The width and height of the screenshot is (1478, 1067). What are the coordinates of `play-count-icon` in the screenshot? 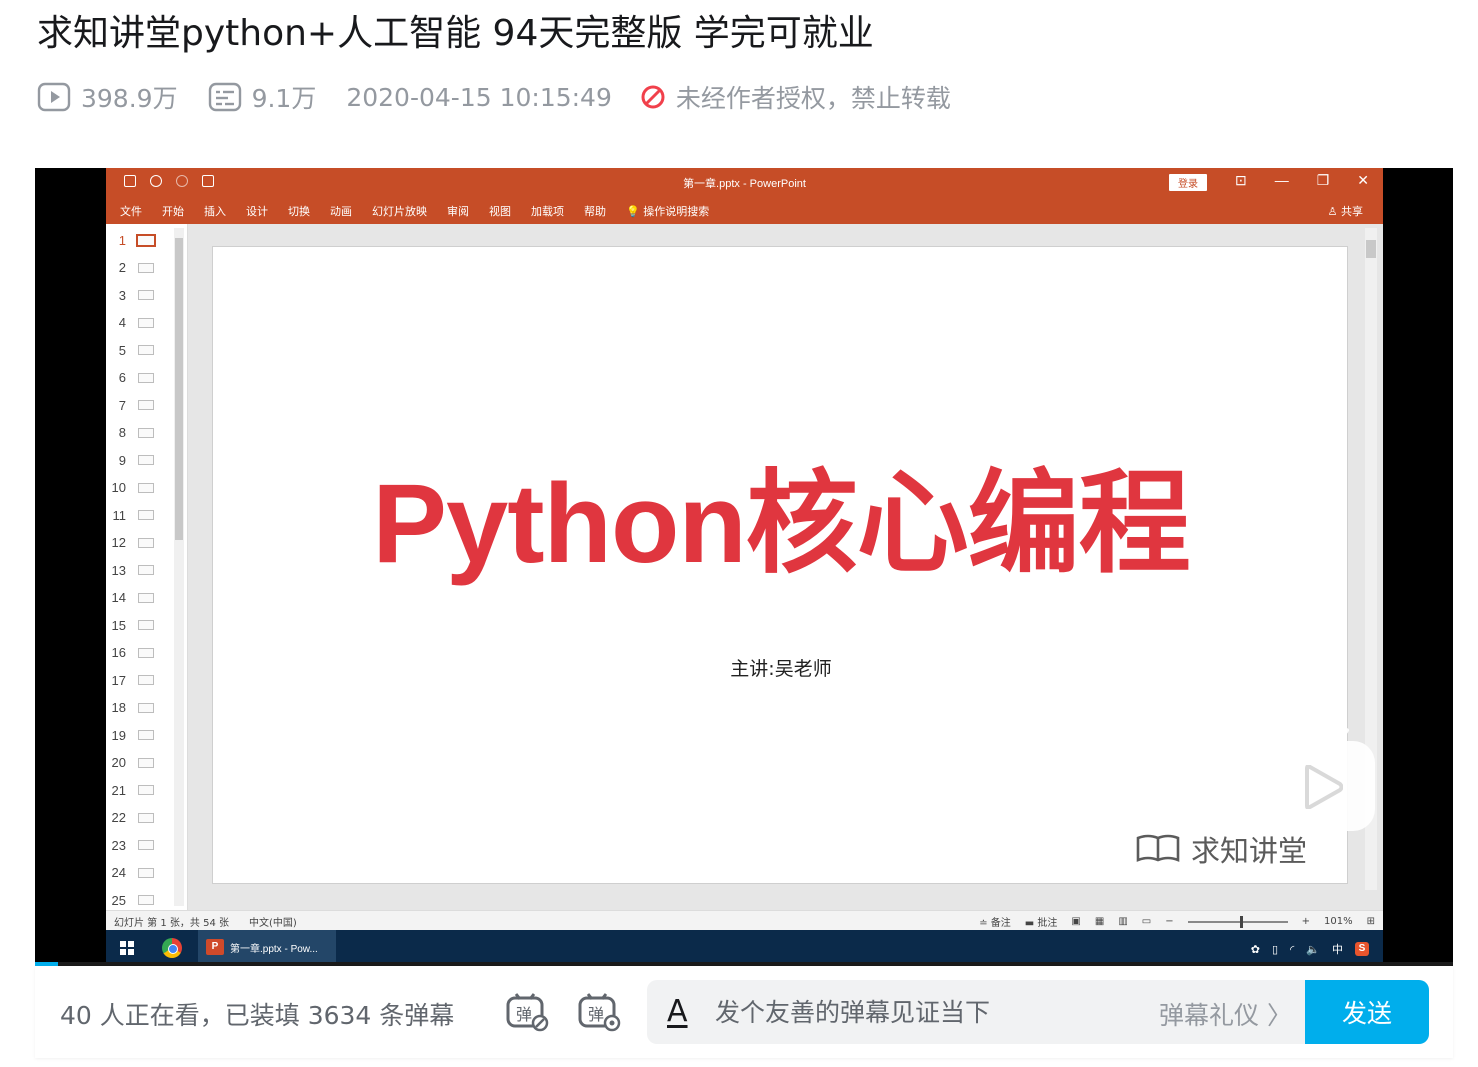 It's located at (54, 97).